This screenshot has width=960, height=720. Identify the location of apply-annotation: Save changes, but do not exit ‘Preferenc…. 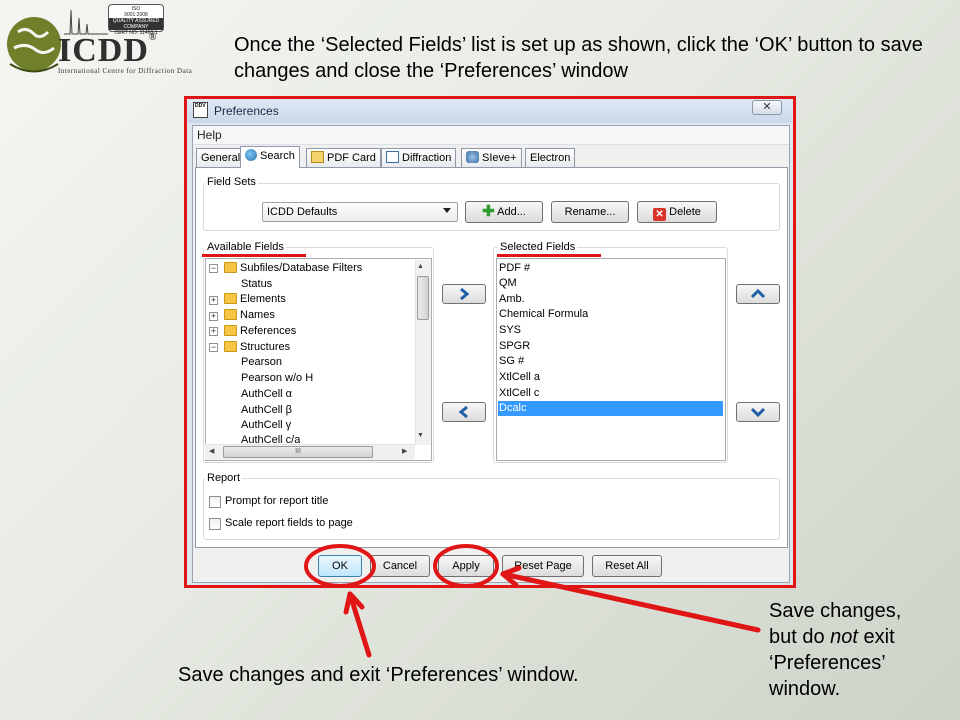
(835, 650).